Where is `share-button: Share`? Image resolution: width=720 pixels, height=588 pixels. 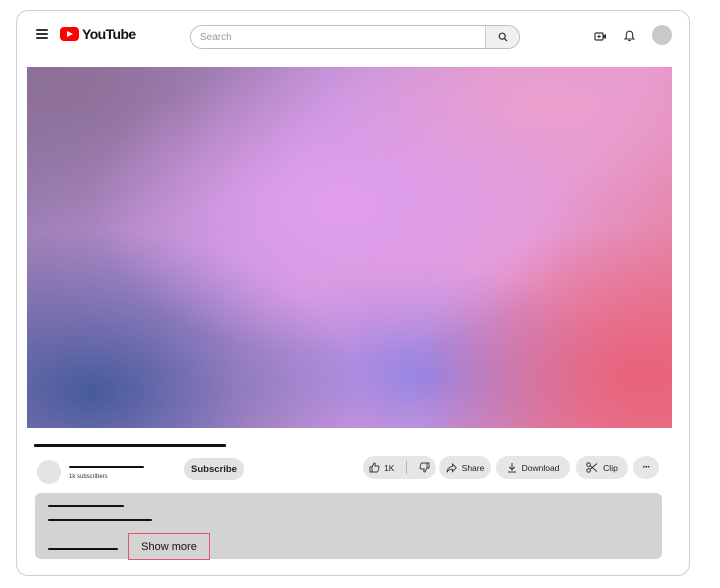 share-button: Share is located at coordinates (465, 467).